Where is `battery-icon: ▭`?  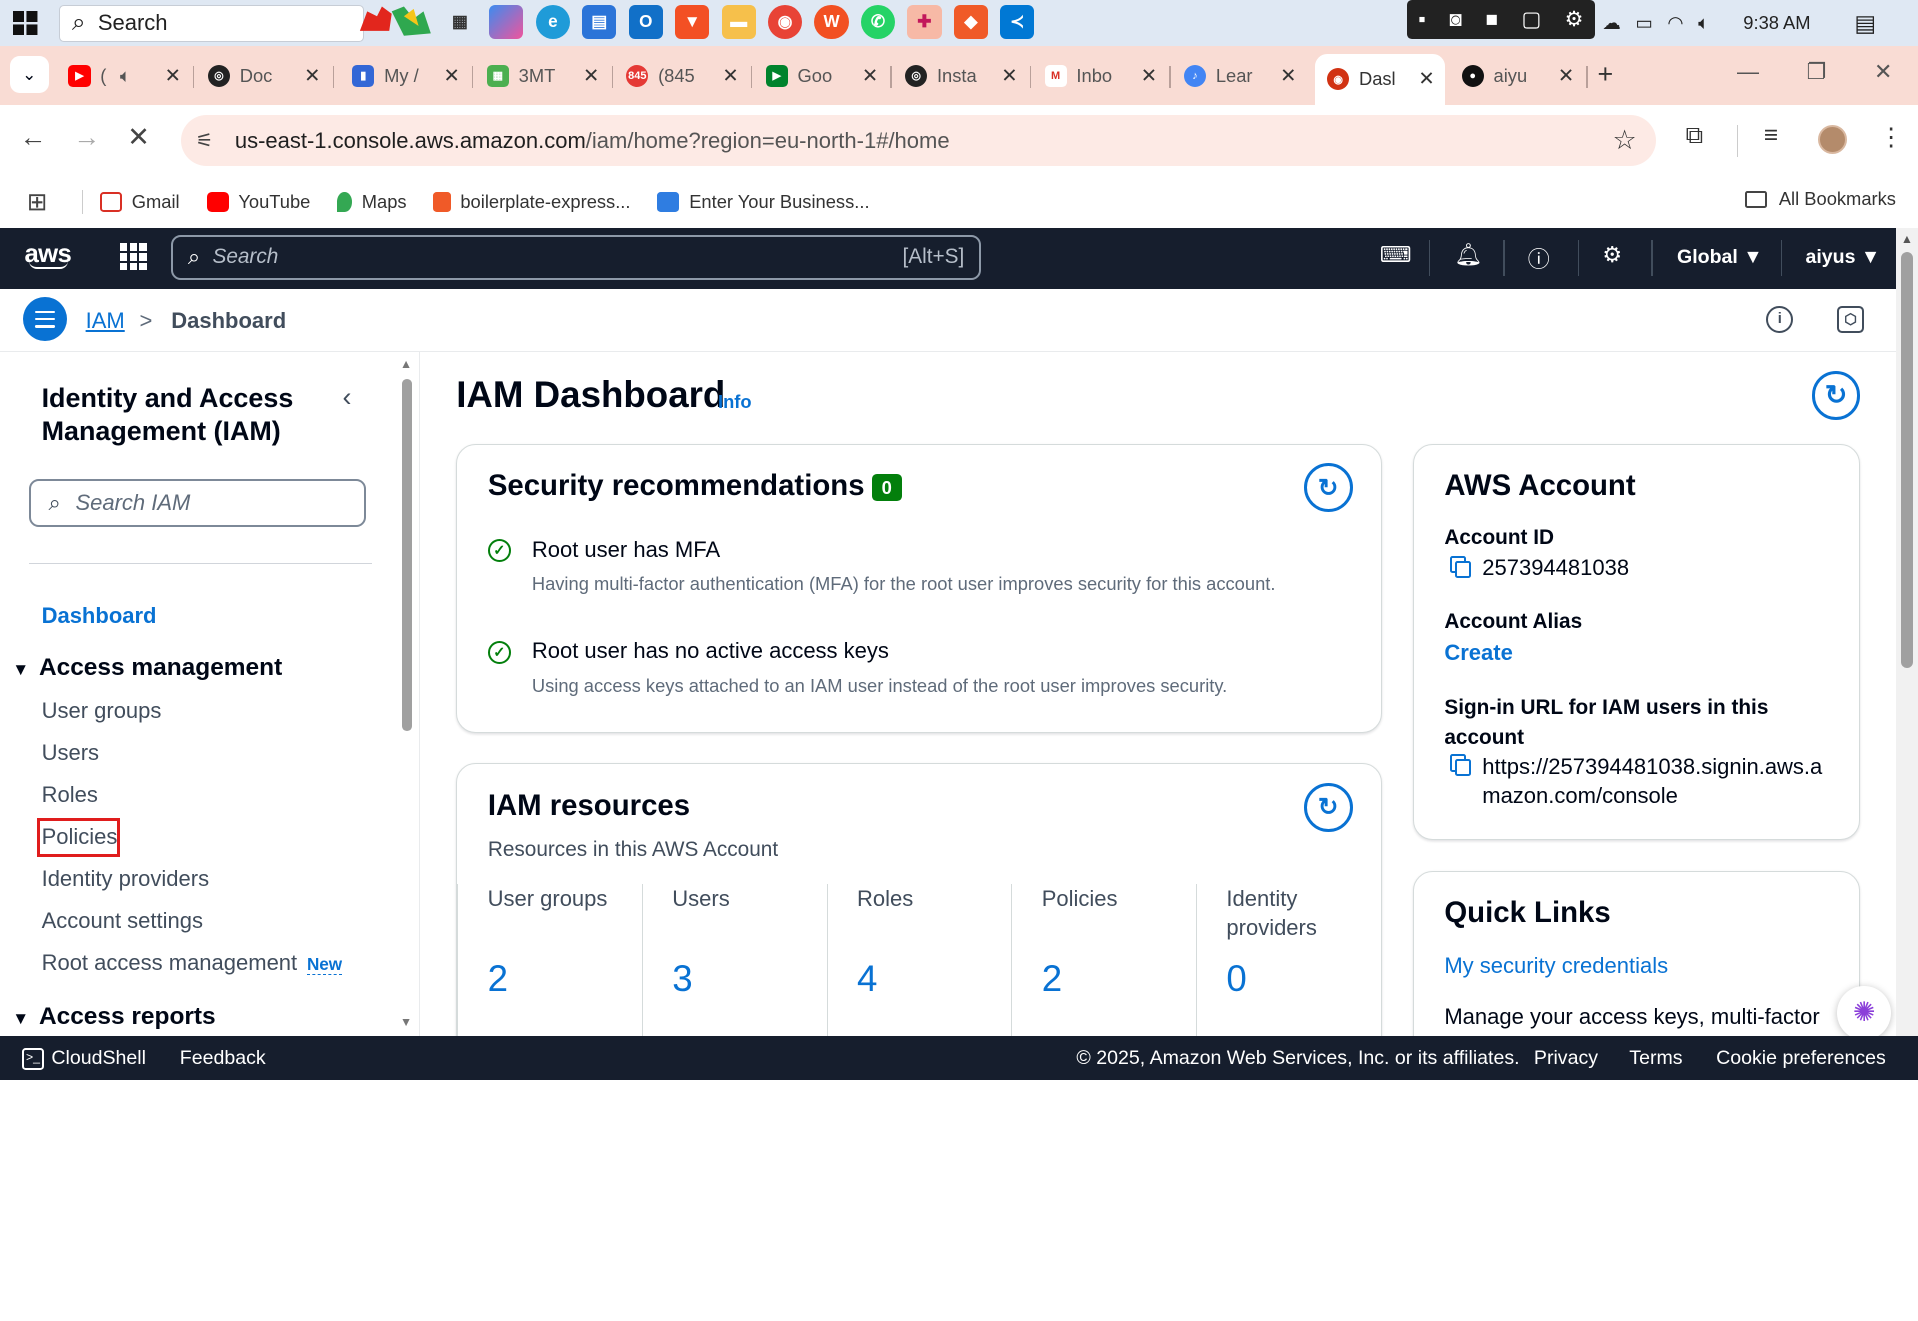
battery-icon: ▭ is located at coordinates (1643, 23).